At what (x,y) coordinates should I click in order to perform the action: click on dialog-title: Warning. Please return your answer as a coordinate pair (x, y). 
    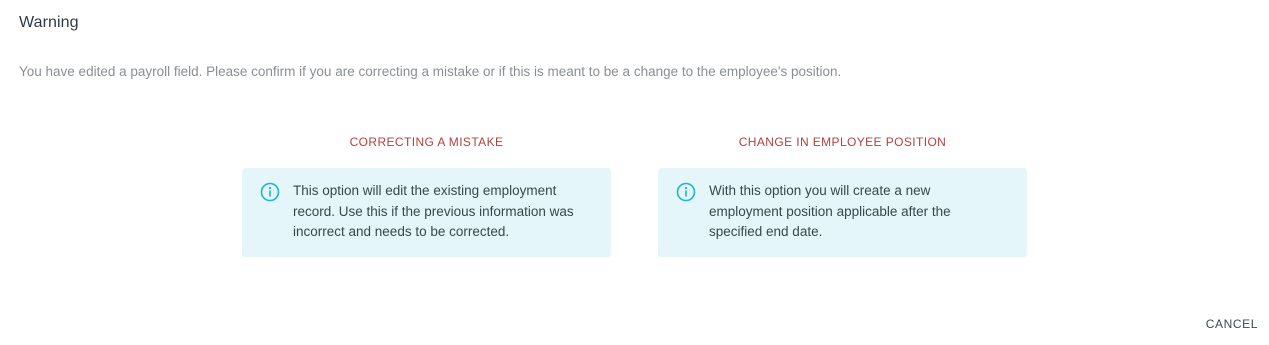
    Looking at the image, I should click on (49, 22).